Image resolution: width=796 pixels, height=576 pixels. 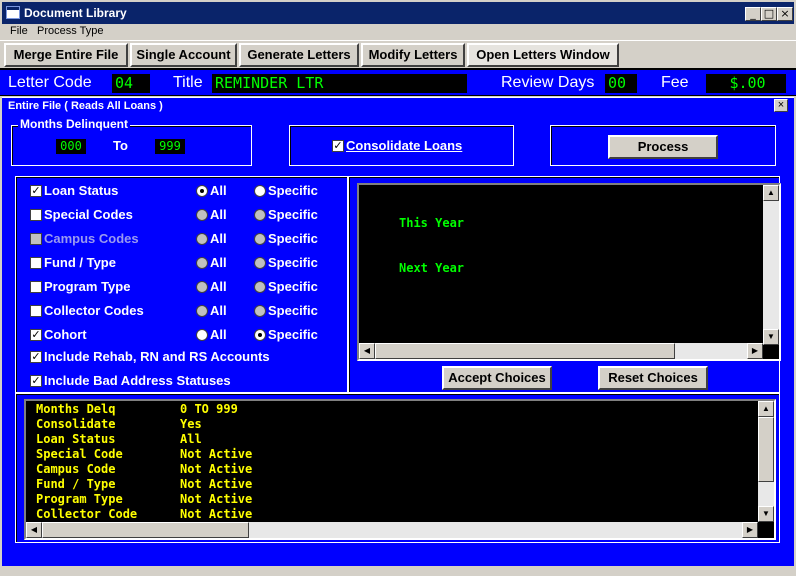 What do you see at coordinates (81, 190) in the screenshot?
I see `loan-status-label: Loan Status` at bounding box center [81, 190].